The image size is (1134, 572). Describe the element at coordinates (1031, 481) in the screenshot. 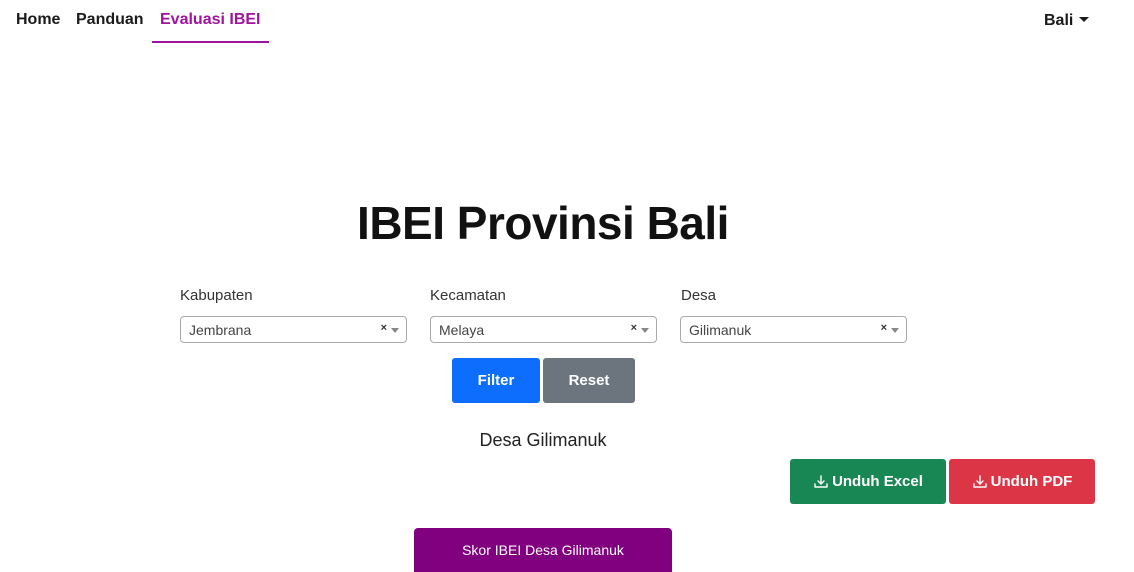

I see `download-pdf-label: Unduh PDF` at that location.